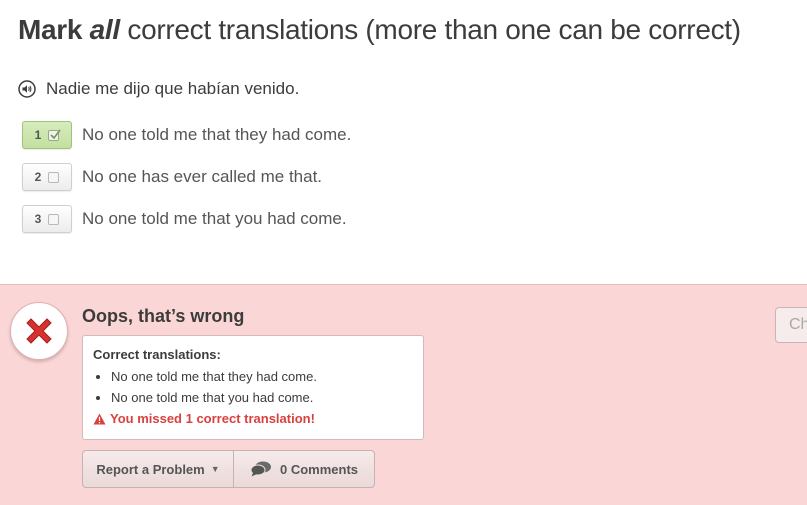 This screenshot has height=505, width=807. What do you see at coordinates (214, 219) in the screenshot?
I see `option-3-text: No one told me that you had come.` at bounding box center [214, 219].